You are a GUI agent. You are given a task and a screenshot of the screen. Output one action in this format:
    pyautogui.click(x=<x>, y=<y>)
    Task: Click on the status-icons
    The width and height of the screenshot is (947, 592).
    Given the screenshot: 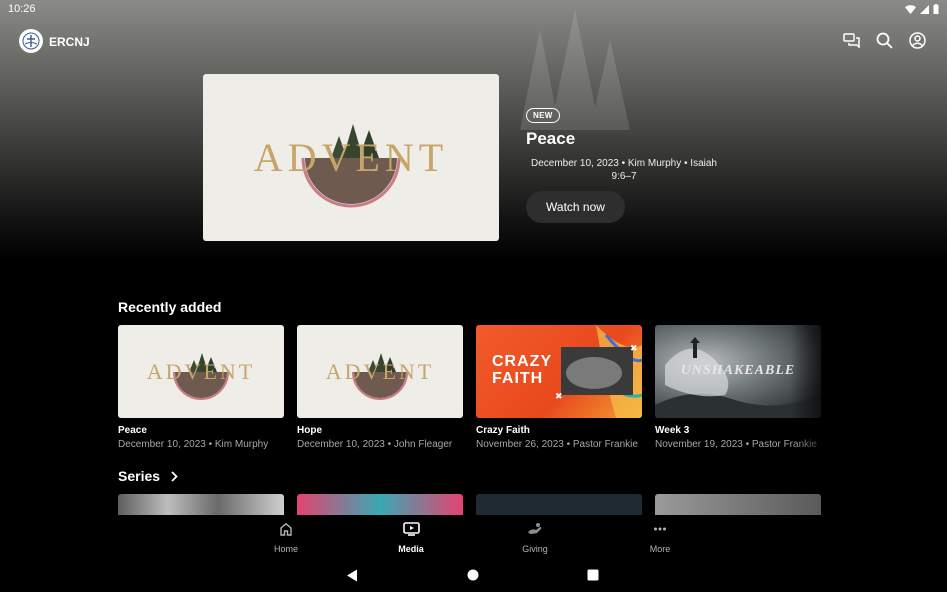 What is the action you would take?
    pyautogui.click(x=922, y=9)
    